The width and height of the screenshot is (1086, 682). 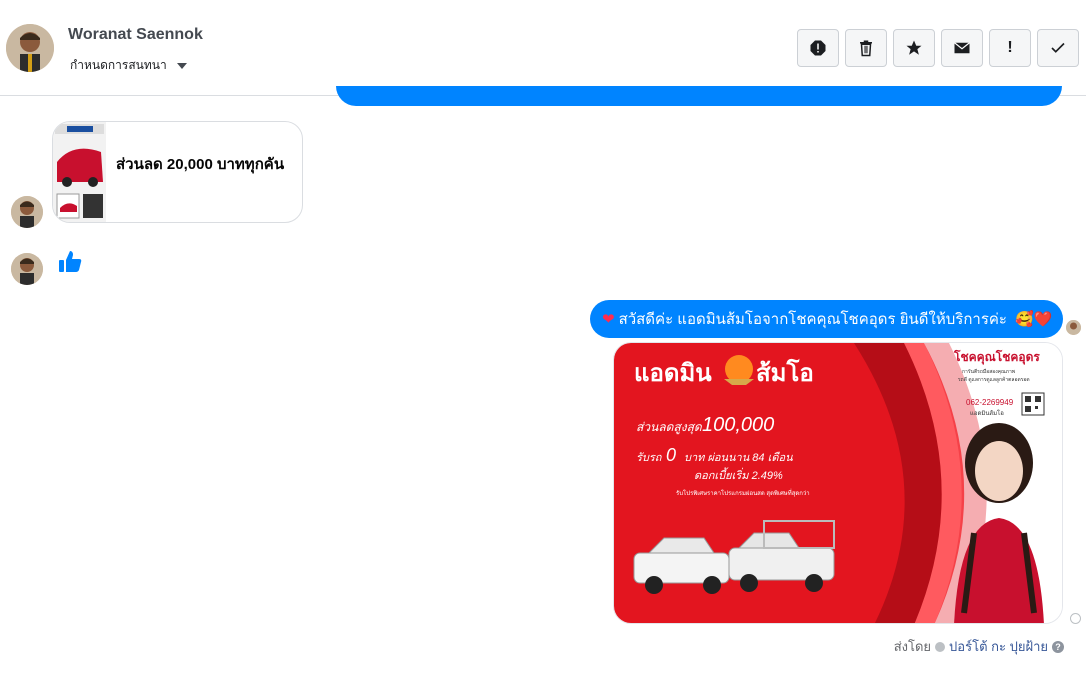 I want to click on mark-unread-button, so click(x=962, y=48).